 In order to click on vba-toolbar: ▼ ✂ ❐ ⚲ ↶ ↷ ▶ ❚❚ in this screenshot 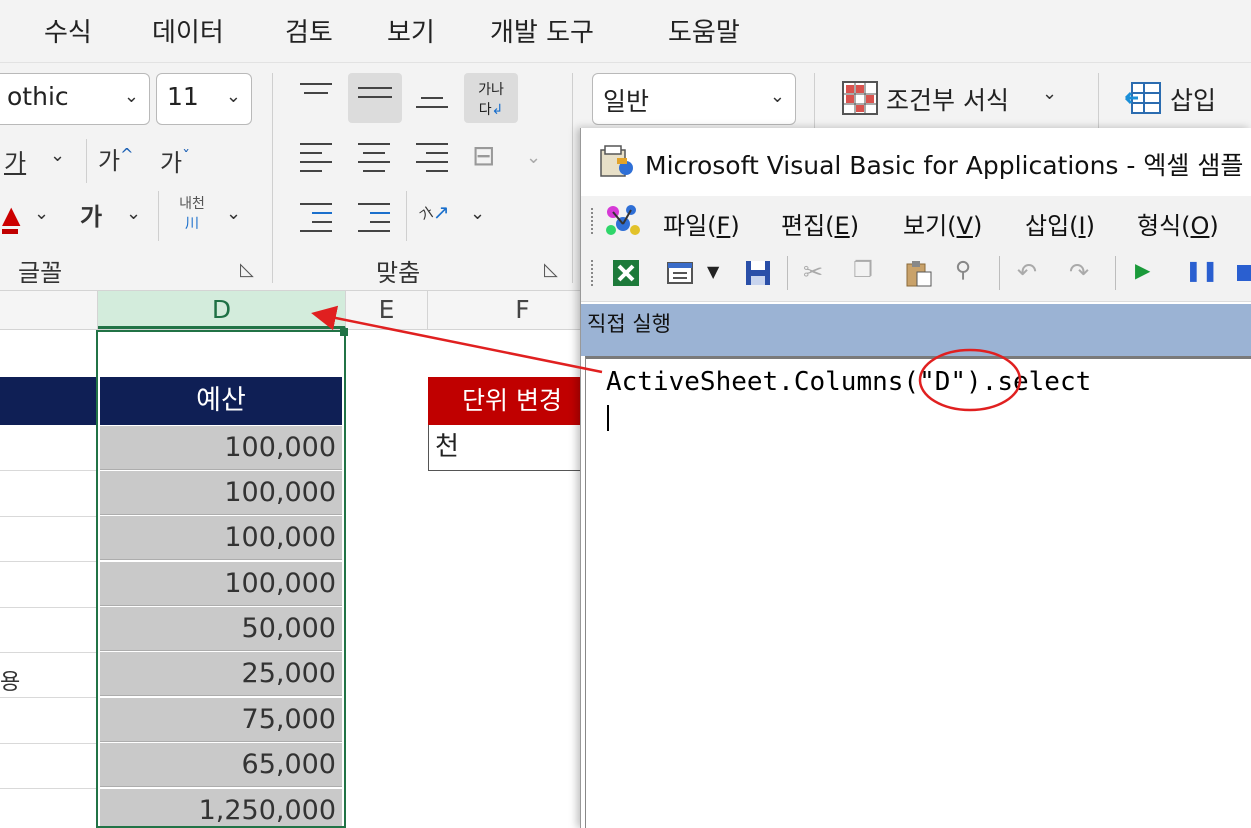, I will do `click(916, 273)`.